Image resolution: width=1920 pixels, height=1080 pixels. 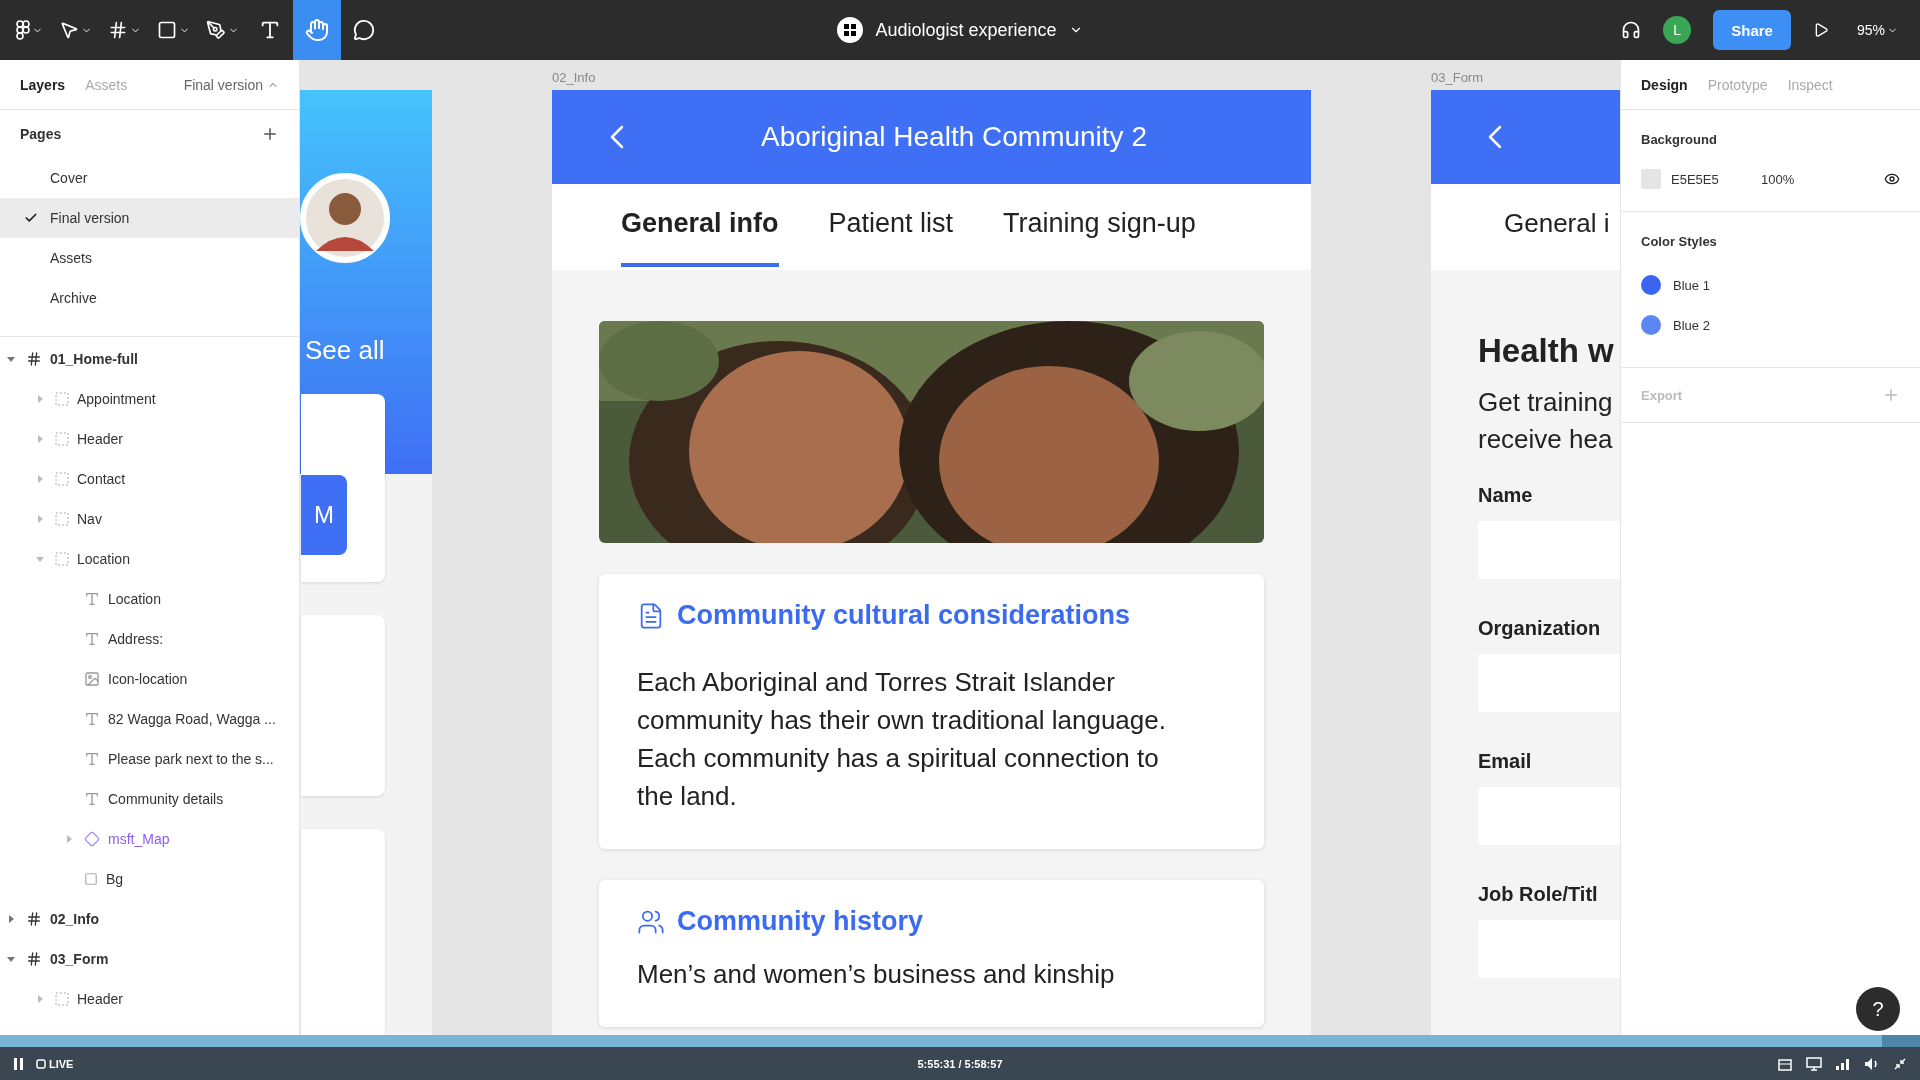 I want to click on pointer-icon, so click(x=69, y=30).